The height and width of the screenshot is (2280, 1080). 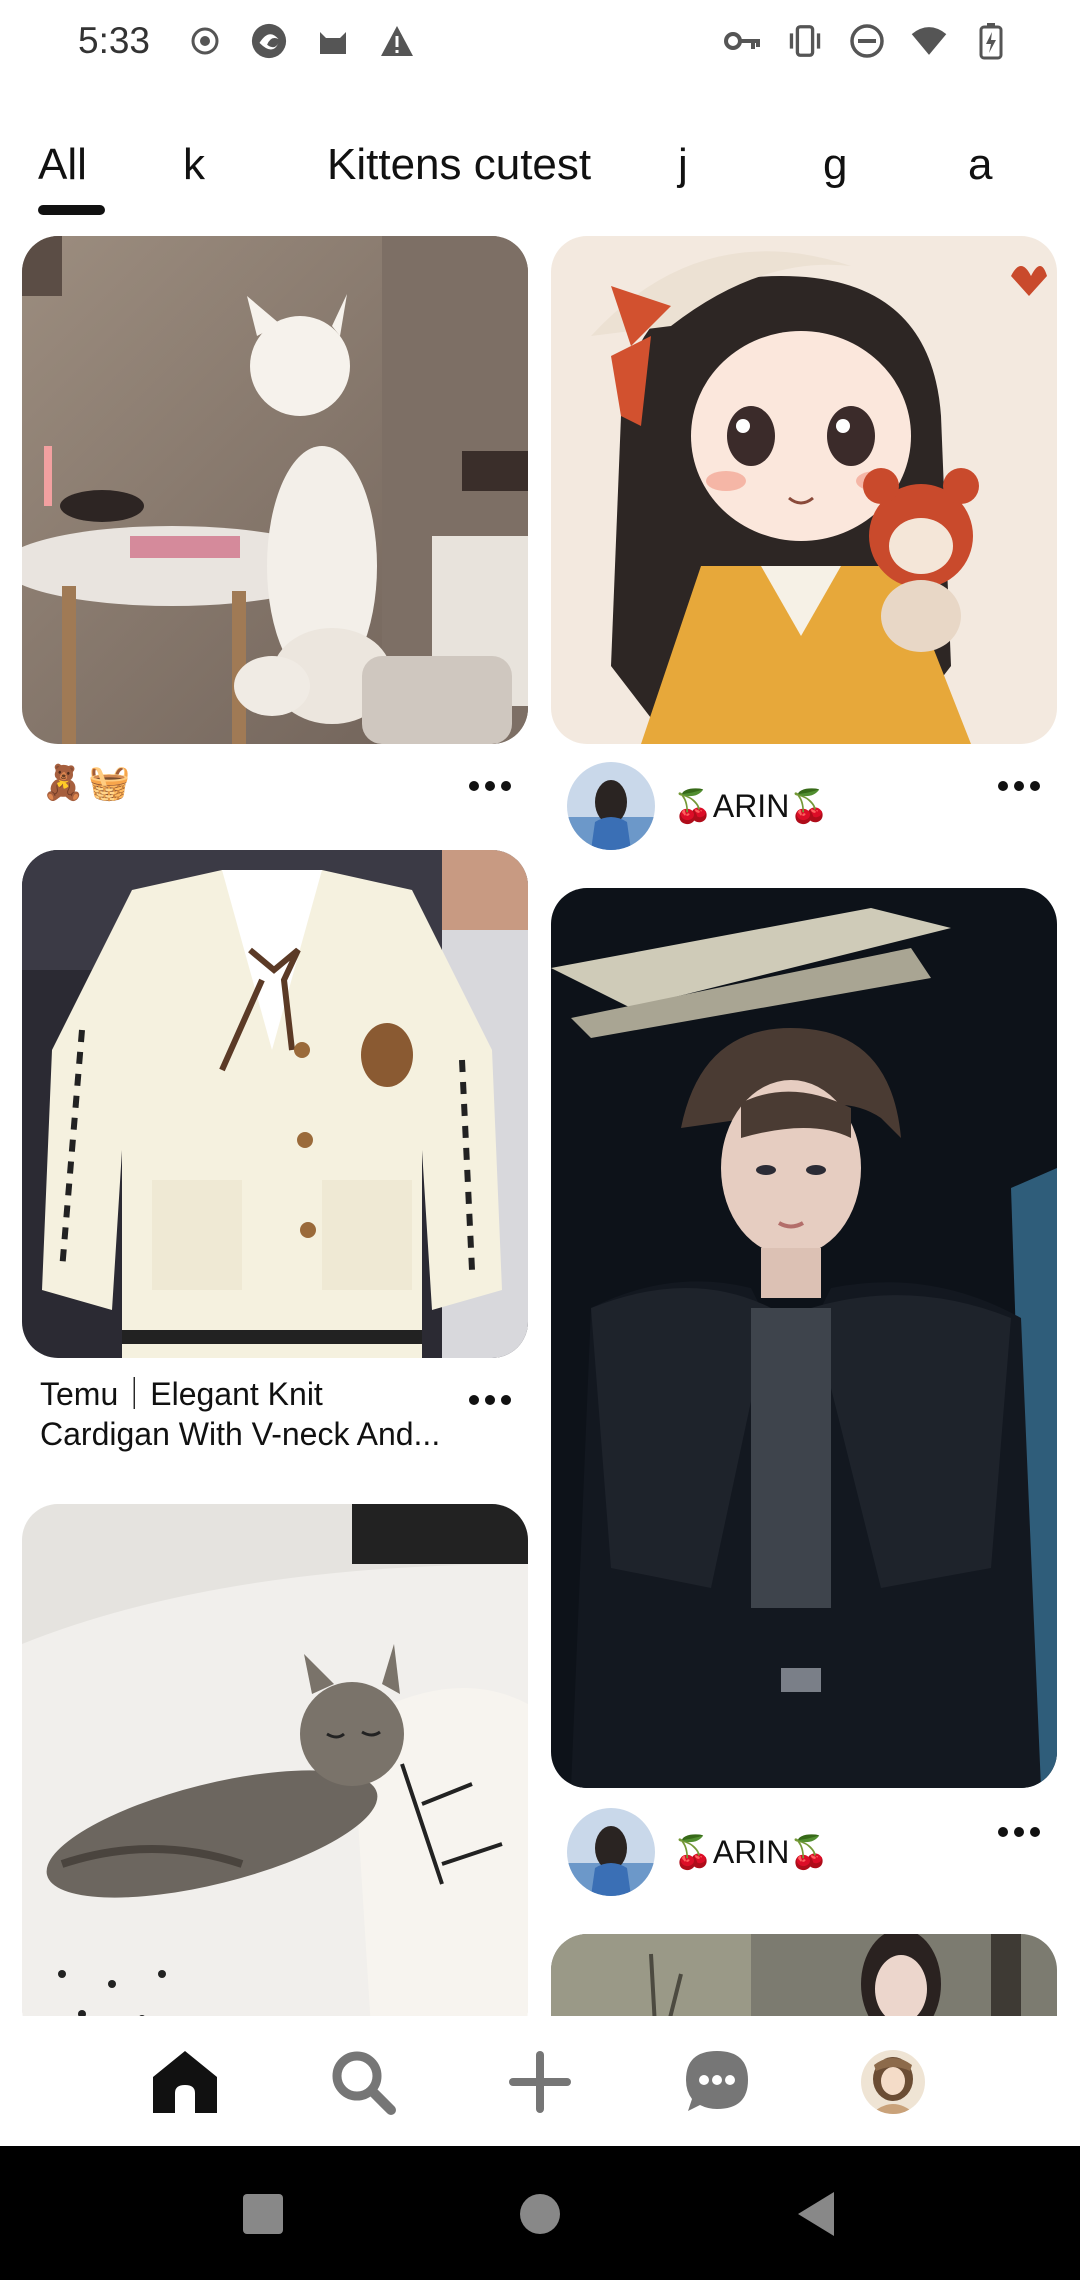 I want to click on home-button, so click(x=540, y=2214).